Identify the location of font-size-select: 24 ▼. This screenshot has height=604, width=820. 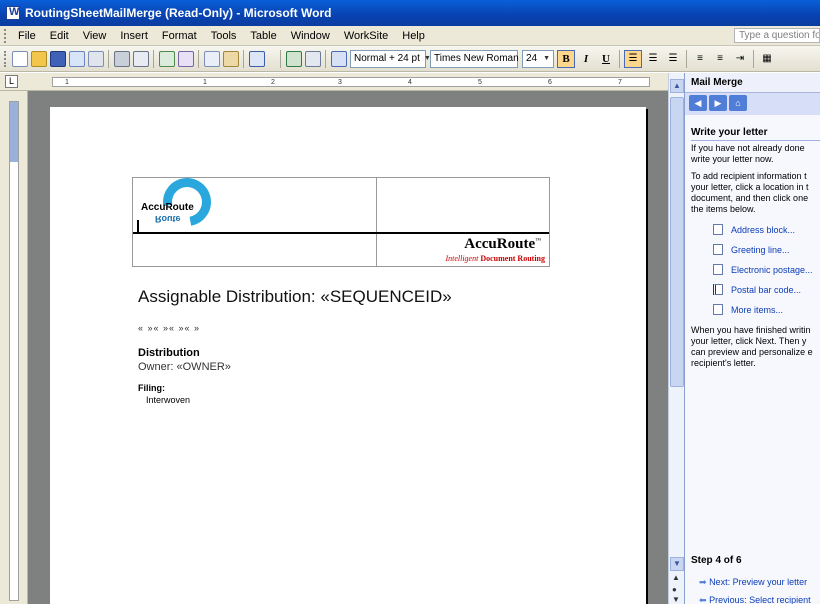
(538, 58).